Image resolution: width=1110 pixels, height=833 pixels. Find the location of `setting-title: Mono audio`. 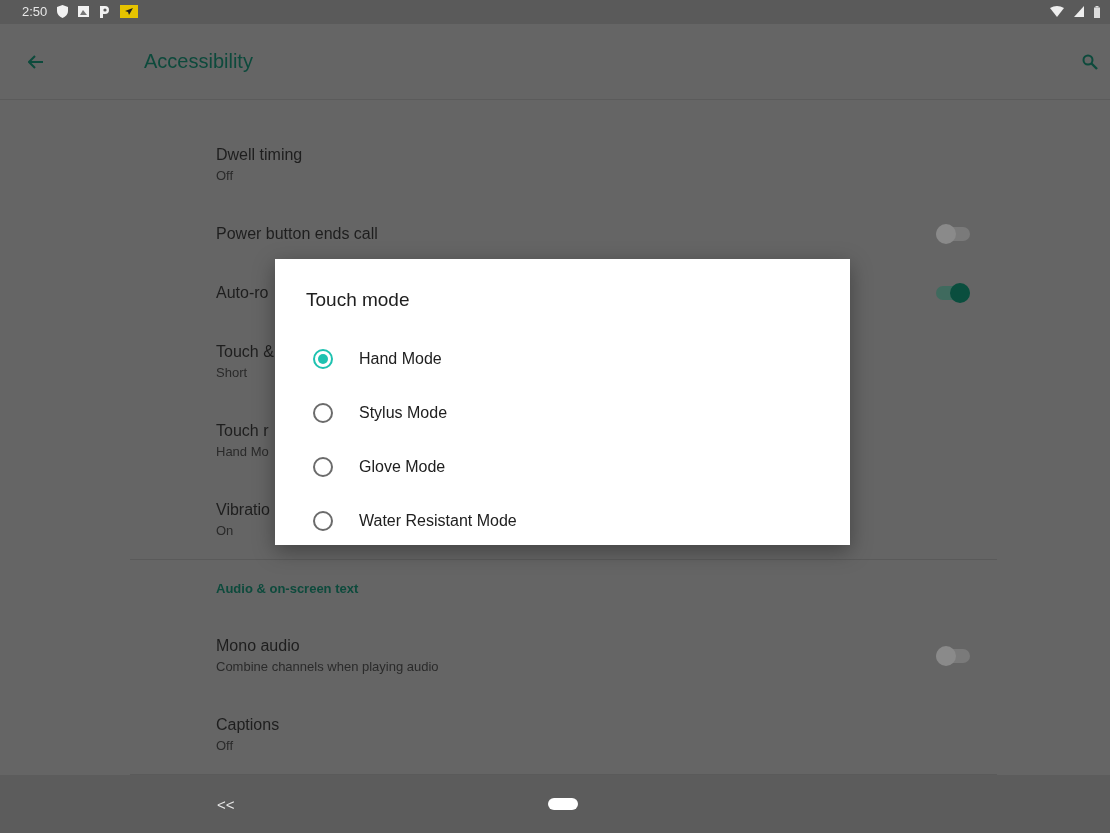

setting-title: Mono audio is located at coordinates (258, 646).